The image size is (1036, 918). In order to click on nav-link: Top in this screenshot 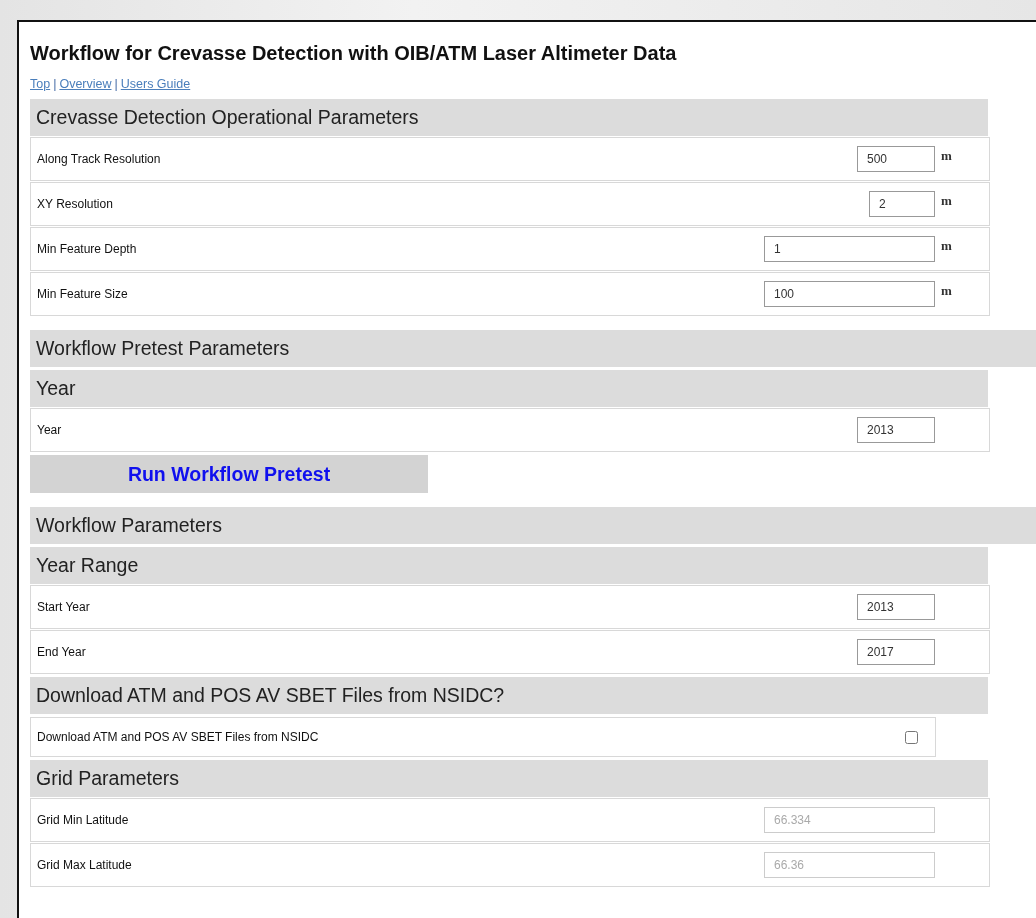, I will do `click(40, 84)`.